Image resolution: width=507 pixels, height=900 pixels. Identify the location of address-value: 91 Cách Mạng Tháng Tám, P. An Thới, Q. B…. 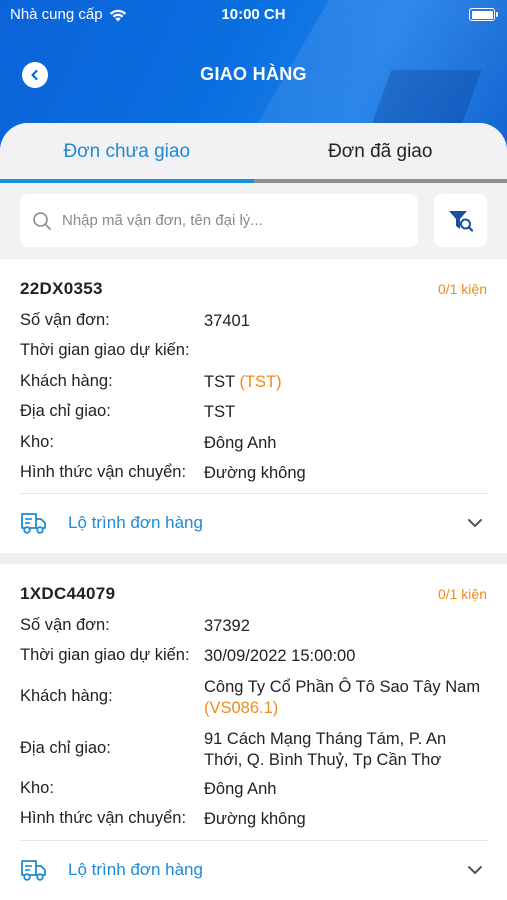
(325, 749).